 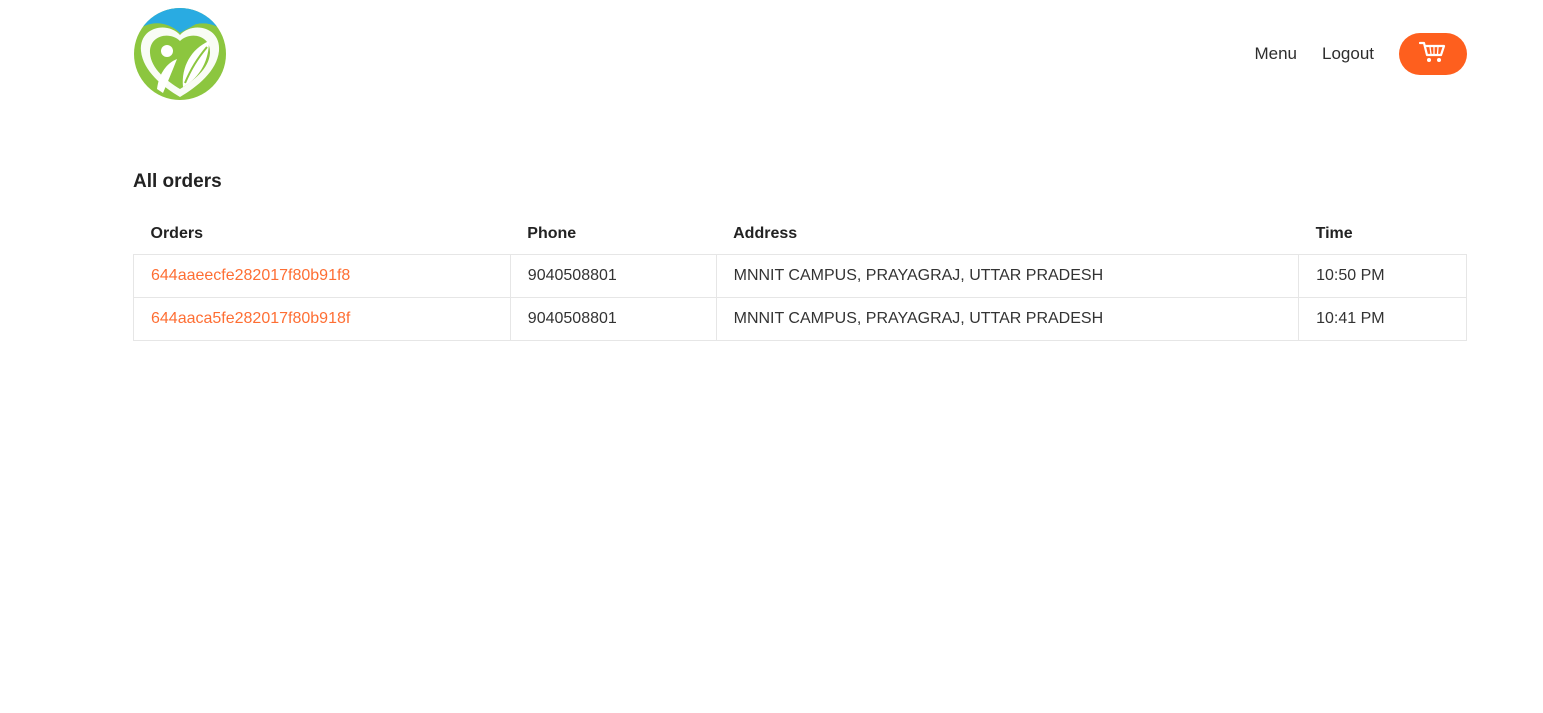 What do you see at coordinates (1382, 319) in the screenshot?
I see `time-cell: 10:41 PM` at bounding box center [1382, 319].